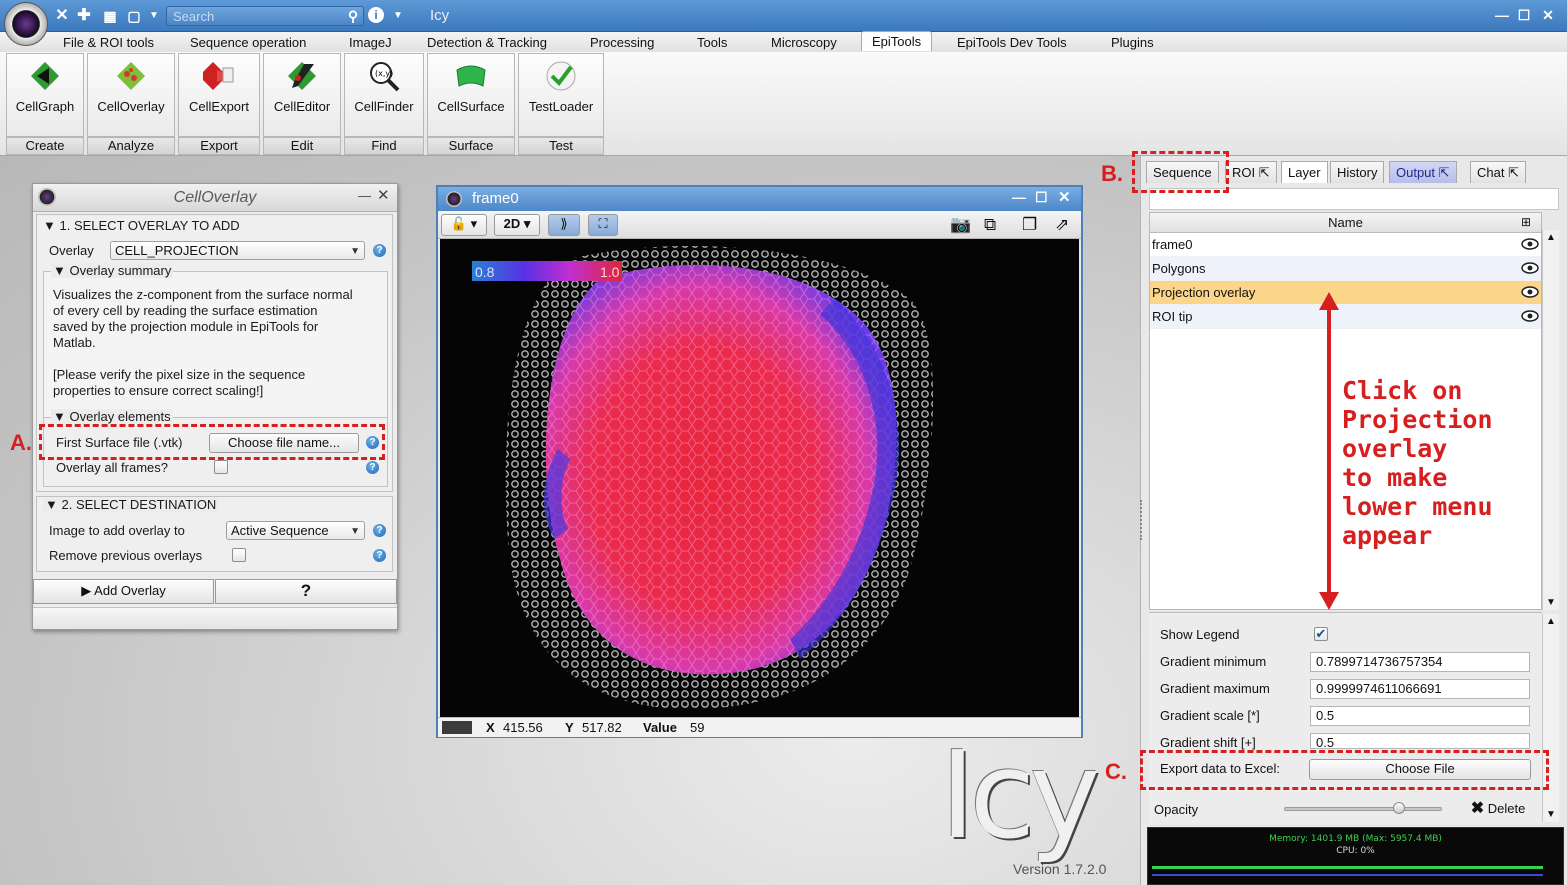 The height and width of the screenshot is (885, 1567). I want to click on gradient-scale-field: 0.5, so click(1420, 716).